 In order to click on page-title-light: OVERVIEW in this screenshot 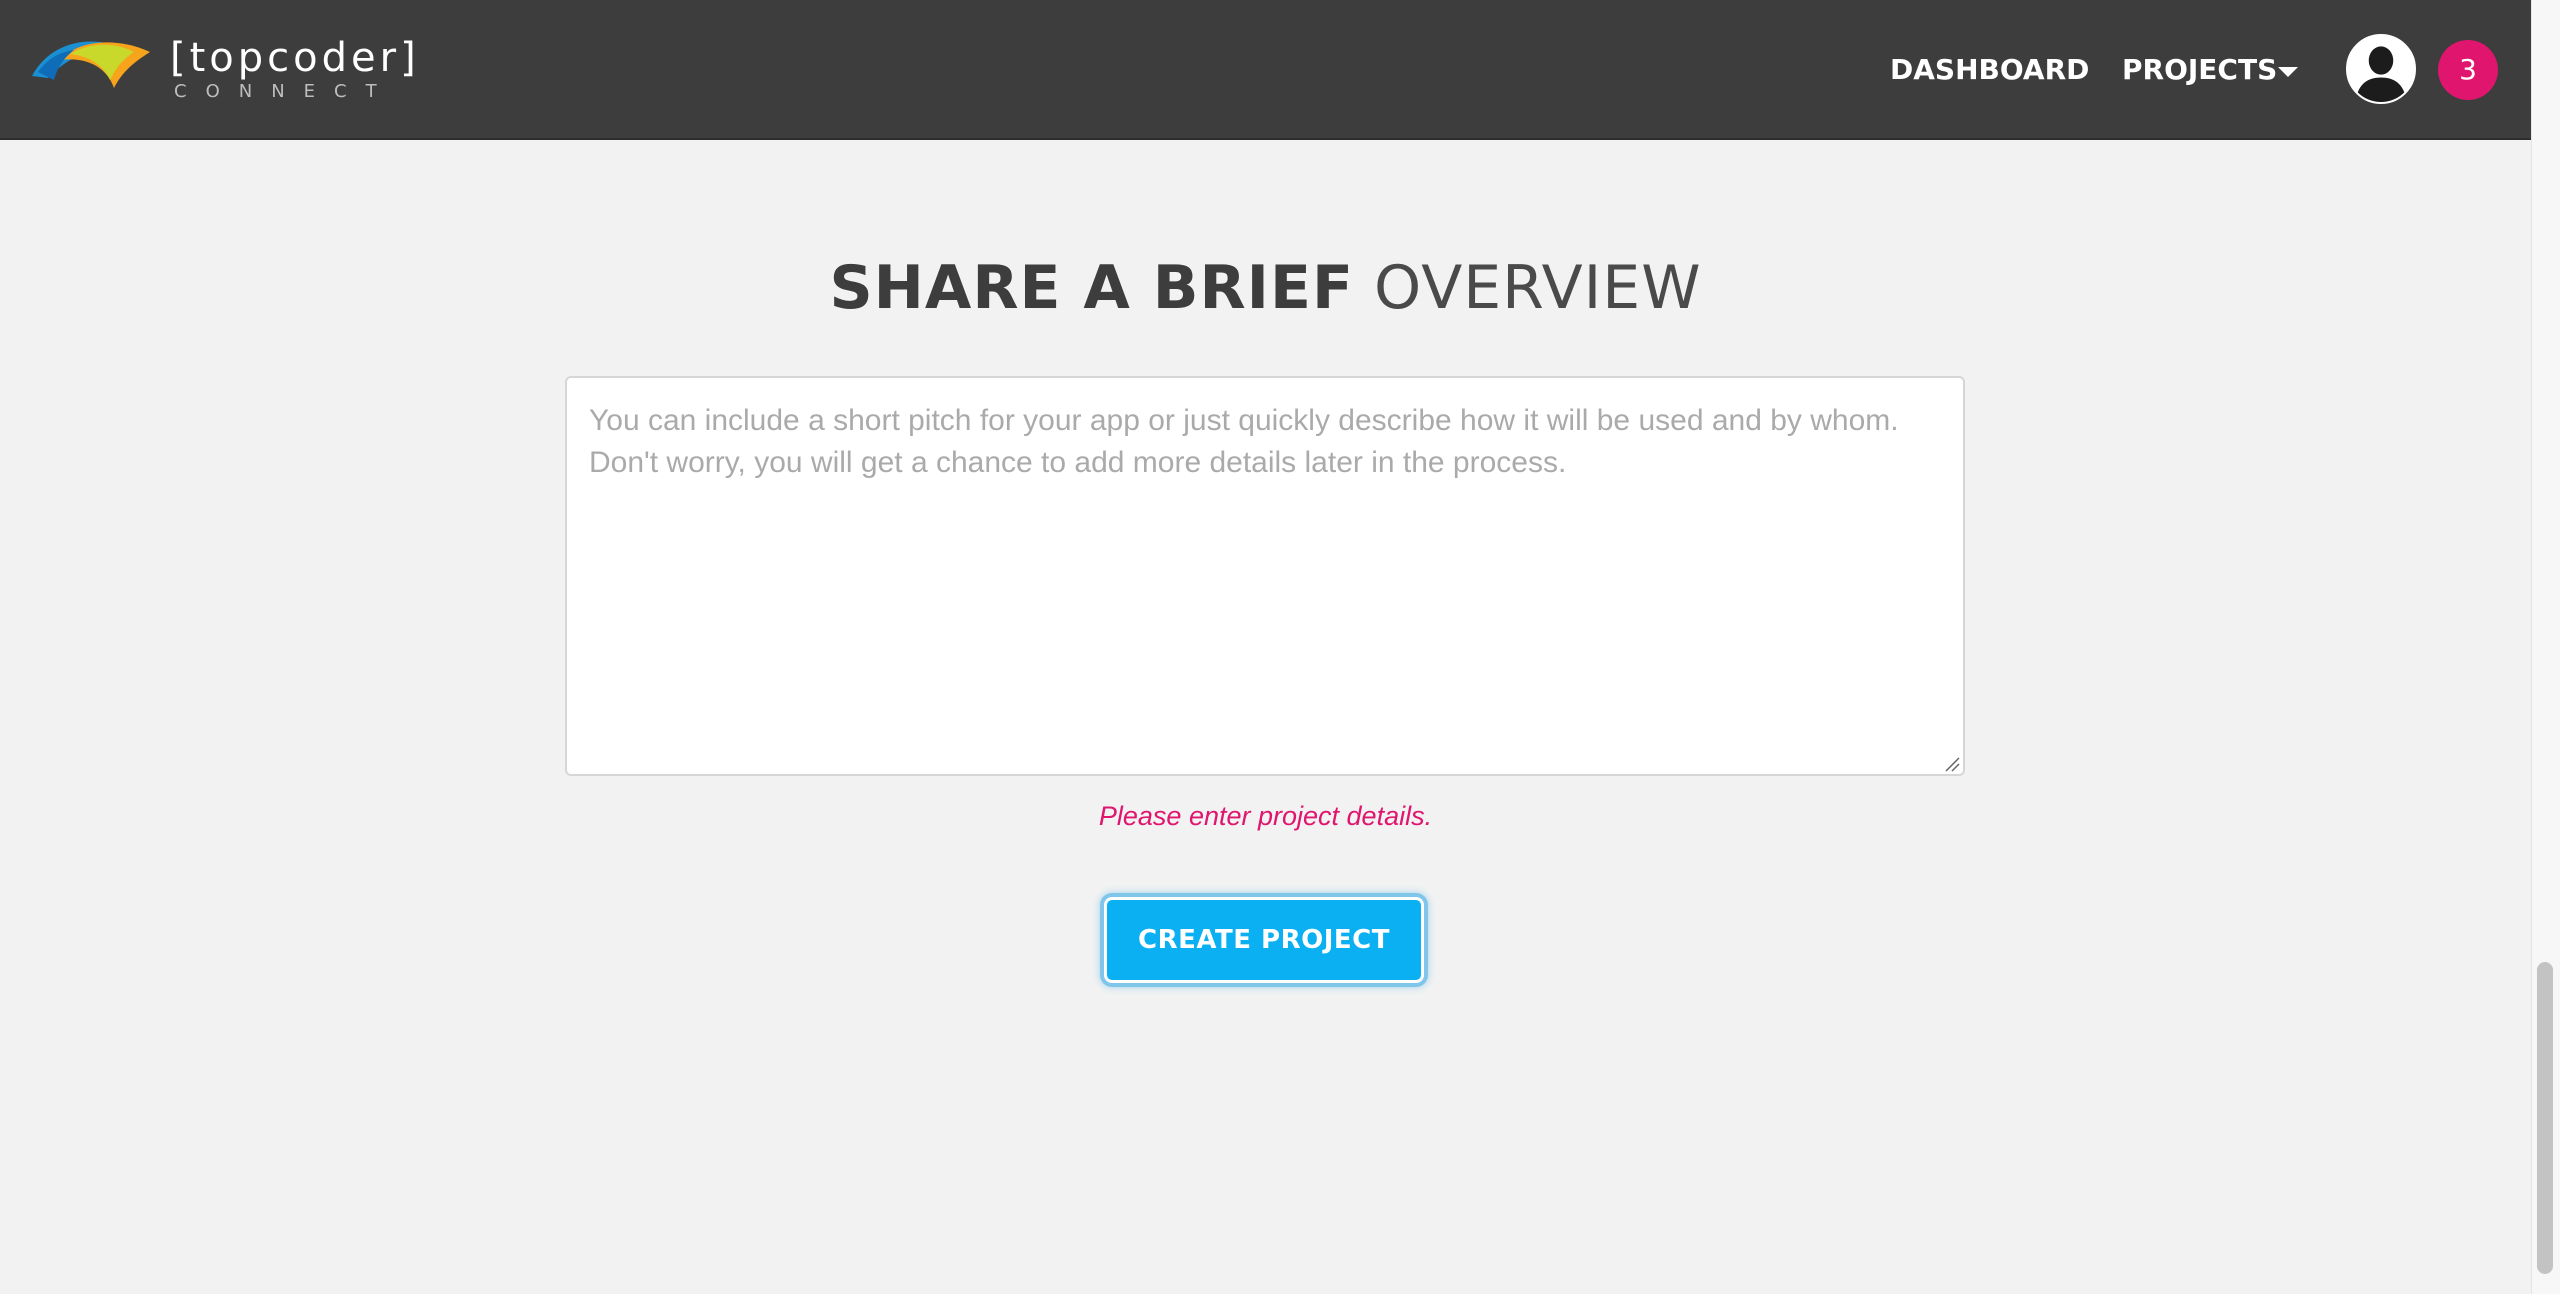, I will do `click(1538, 288)`.